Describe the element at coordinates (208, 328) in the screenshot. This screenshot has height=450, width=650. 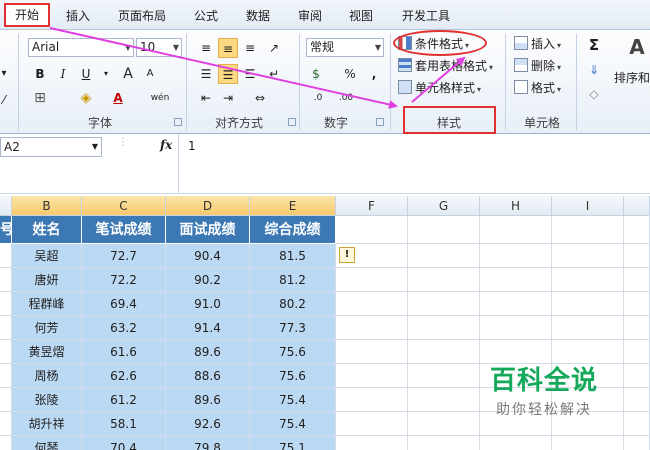
I see `table-cell-col-d: 91.4` at that location.